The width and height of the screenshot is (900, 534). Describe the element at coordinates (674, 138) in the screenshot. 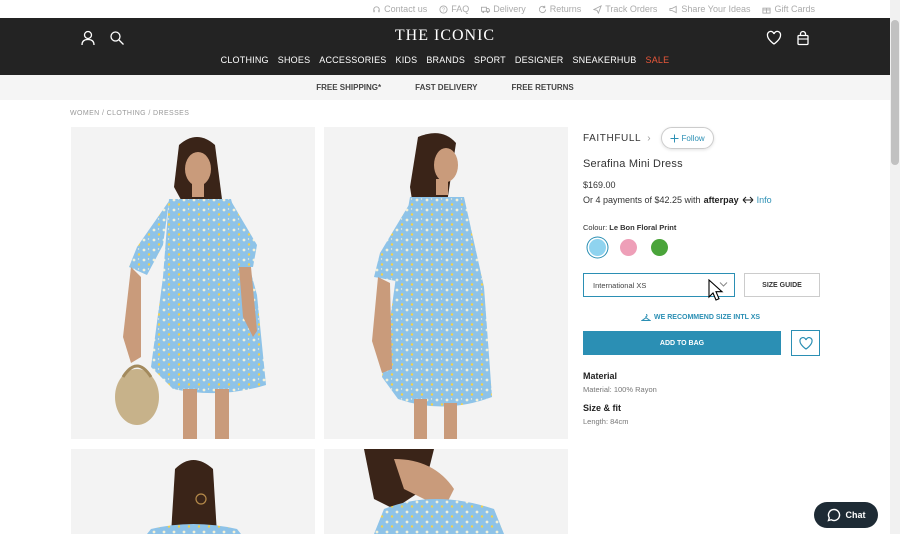

I see `plus-icon` at that location.